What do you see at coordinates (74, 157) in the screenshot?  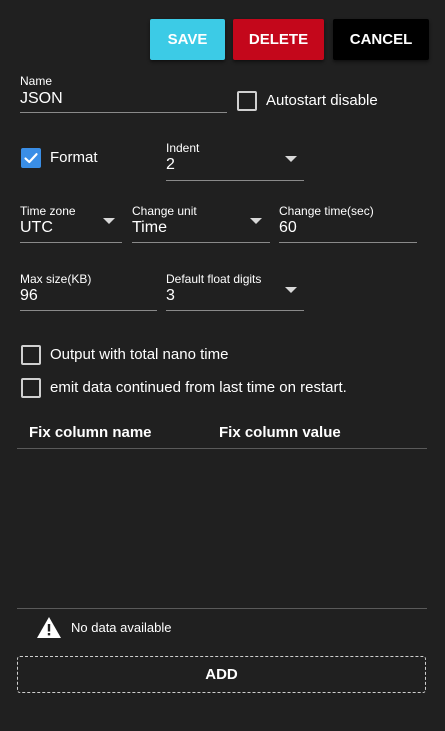 I see `format-label: Format` at bounding box center [74, 157].